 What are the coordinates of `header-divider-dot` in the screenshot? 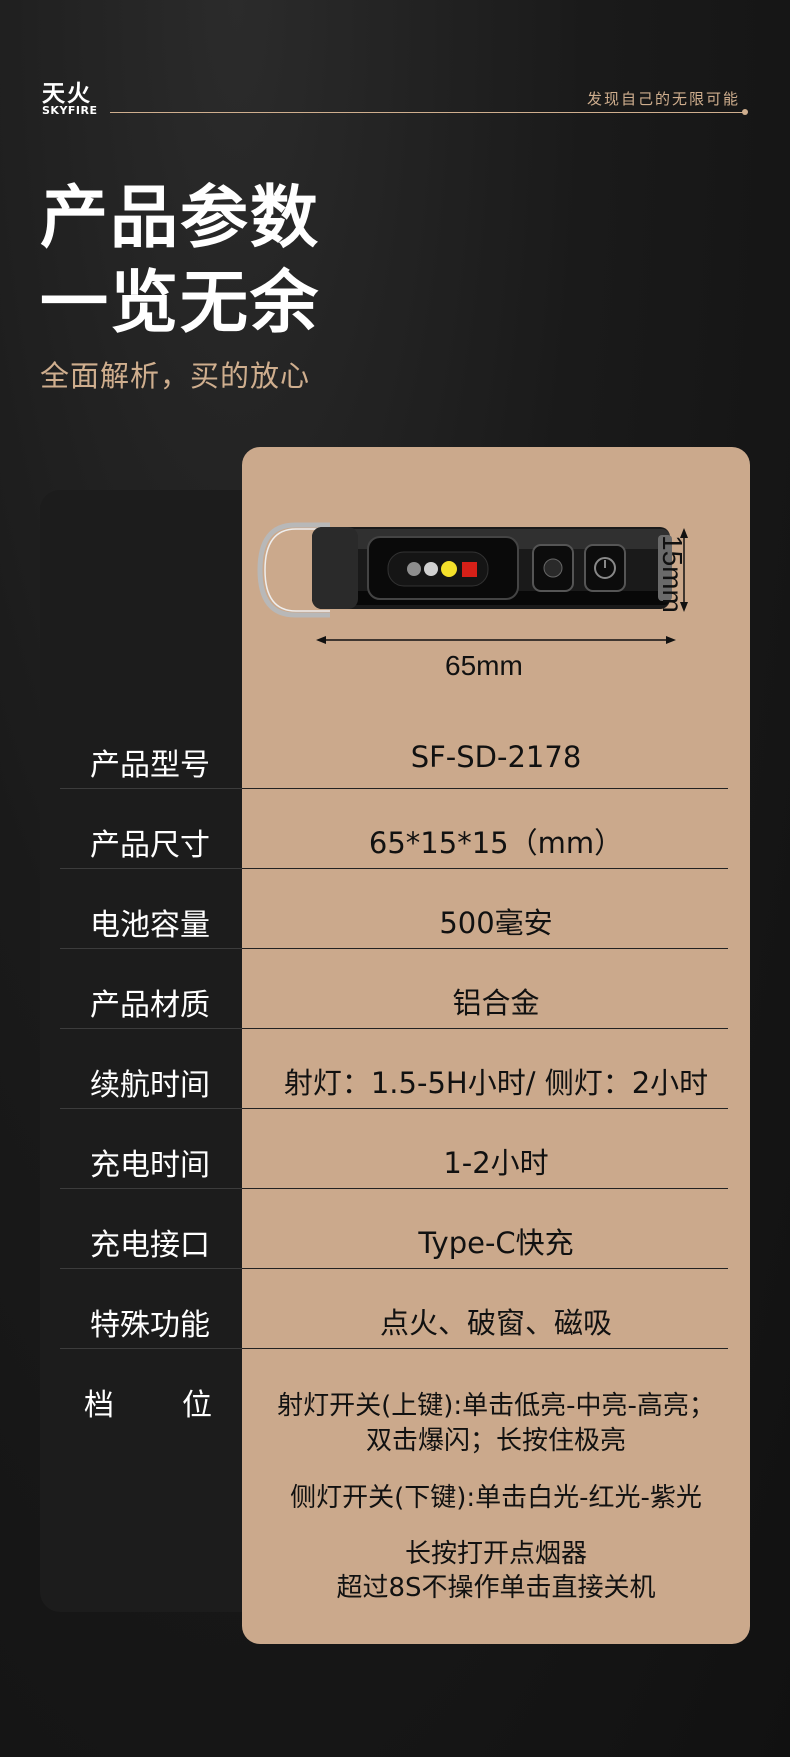 It's located at (745, 112).